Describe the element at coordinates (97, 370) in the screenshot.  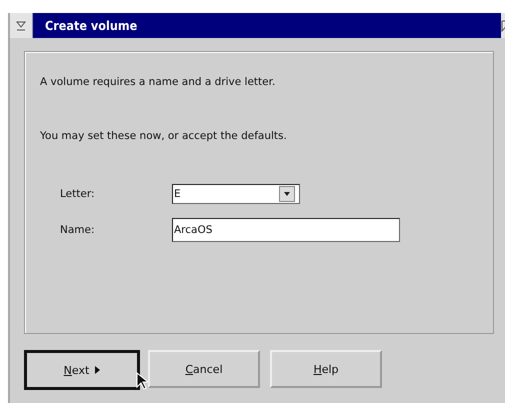
I see `arrow-icon` at that location.